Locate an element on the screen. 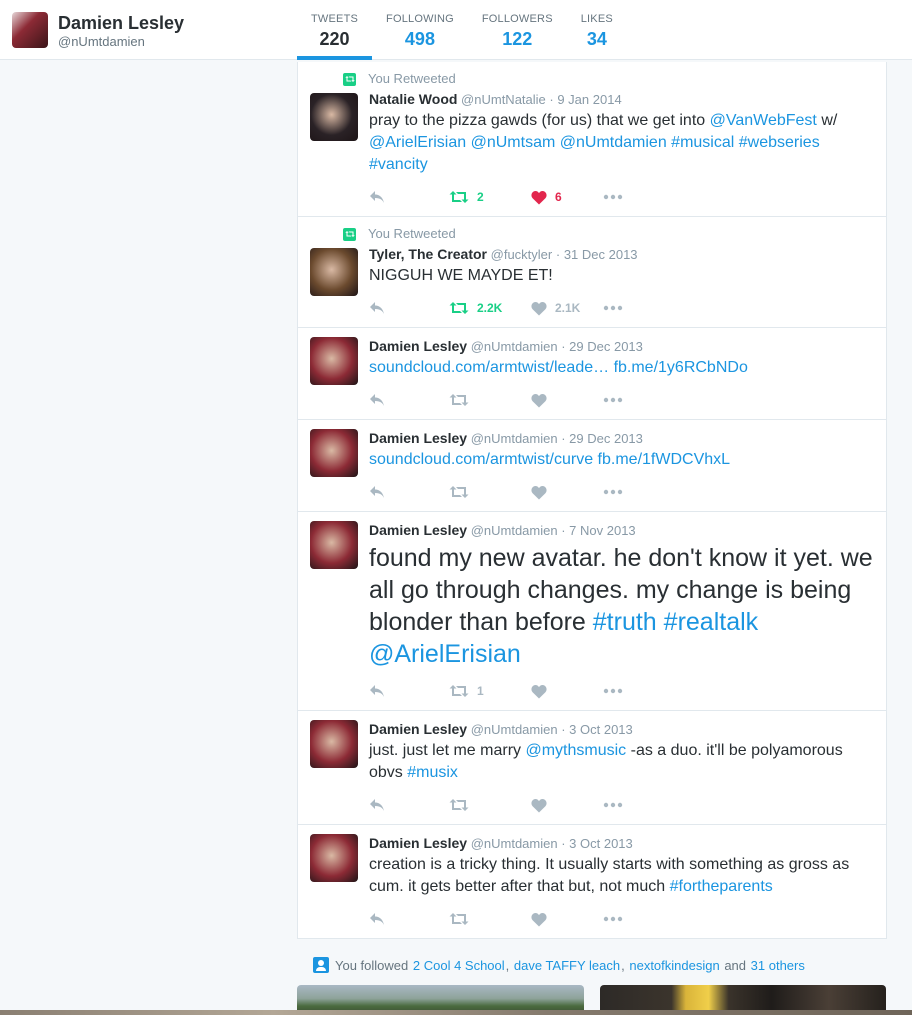 The image size is (912, 1015). stat-value: 220 is located at coordinates (334, 39).